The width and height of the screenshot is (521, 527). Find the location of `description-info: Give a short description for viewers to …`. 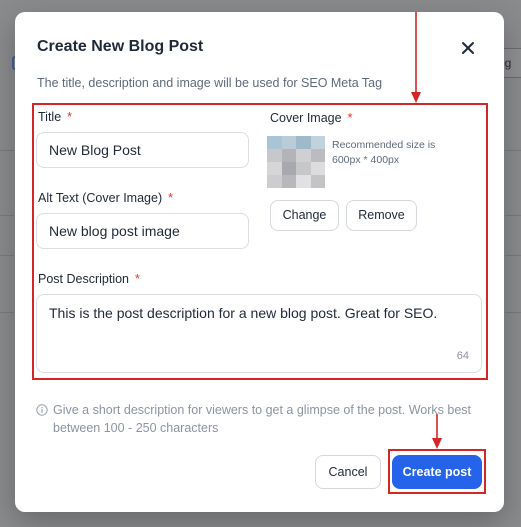

description-info: Give a short description for viewers to … is located at coordinates (261, 419).